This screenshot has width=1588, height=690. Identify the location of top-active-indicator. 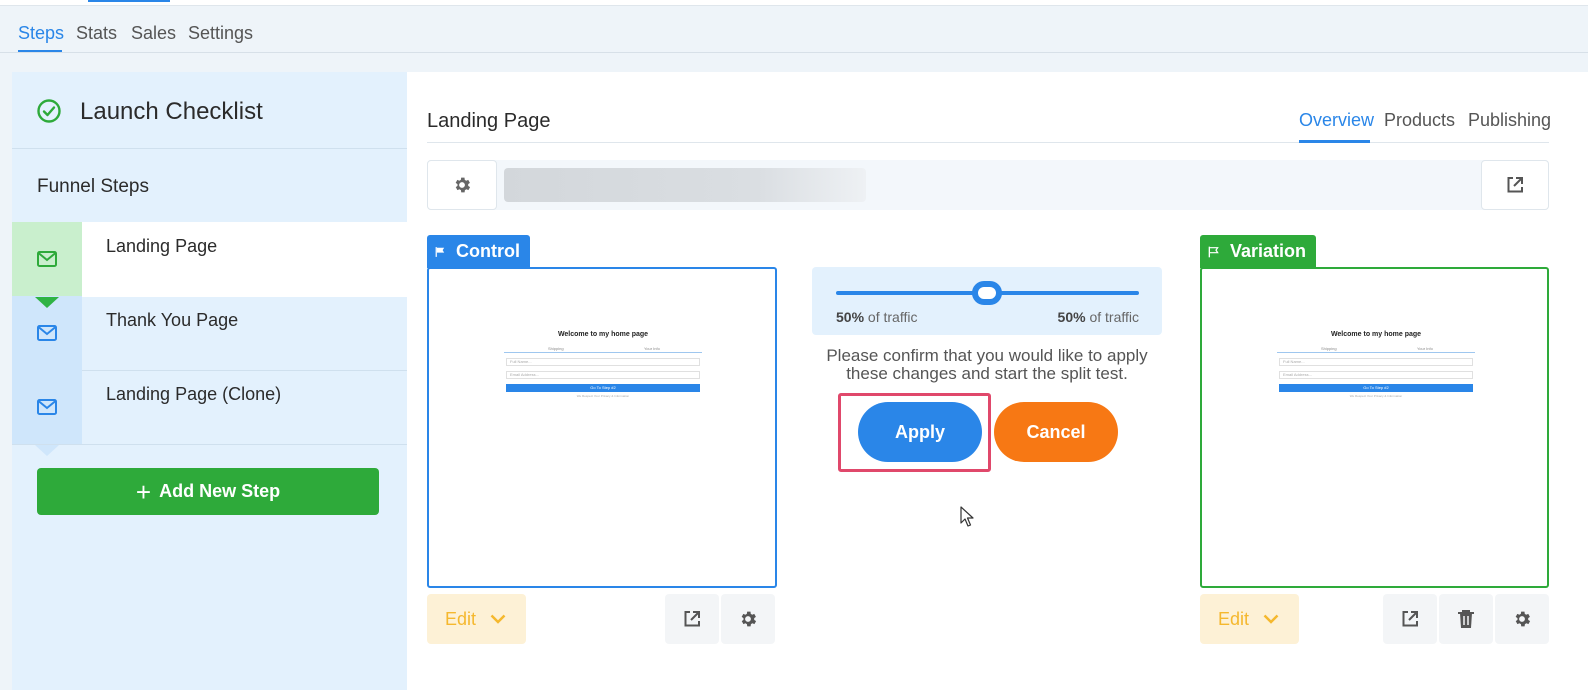
(129, 1).